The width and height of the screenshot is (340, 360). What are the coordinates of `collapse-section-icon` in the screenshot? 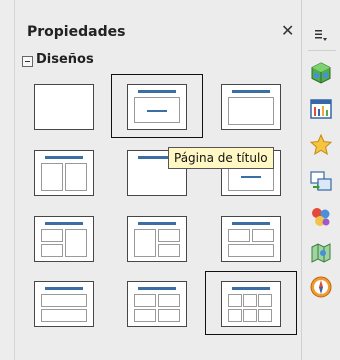 It's located at (27, 61).